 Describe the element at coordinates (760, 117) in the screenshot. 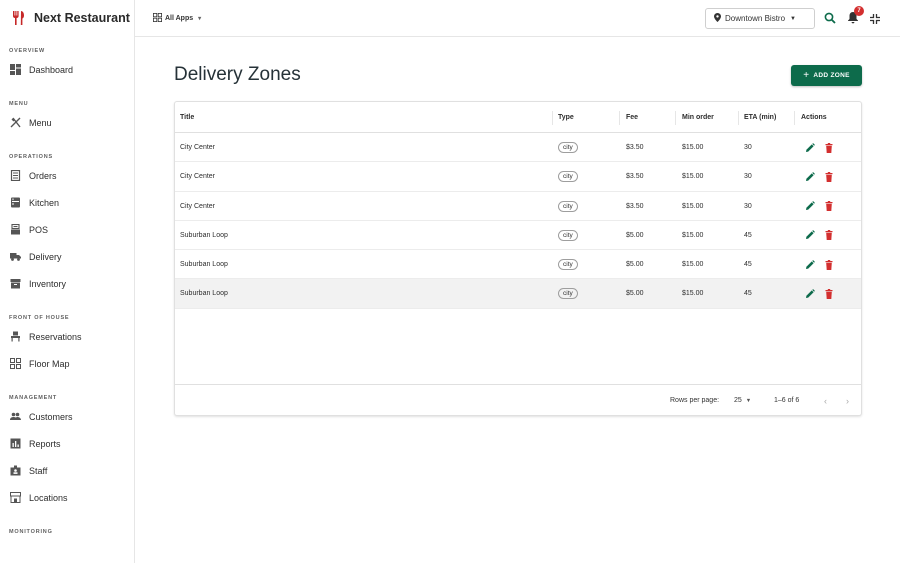

I see `column-header-eta: ETA (min)` at that location.